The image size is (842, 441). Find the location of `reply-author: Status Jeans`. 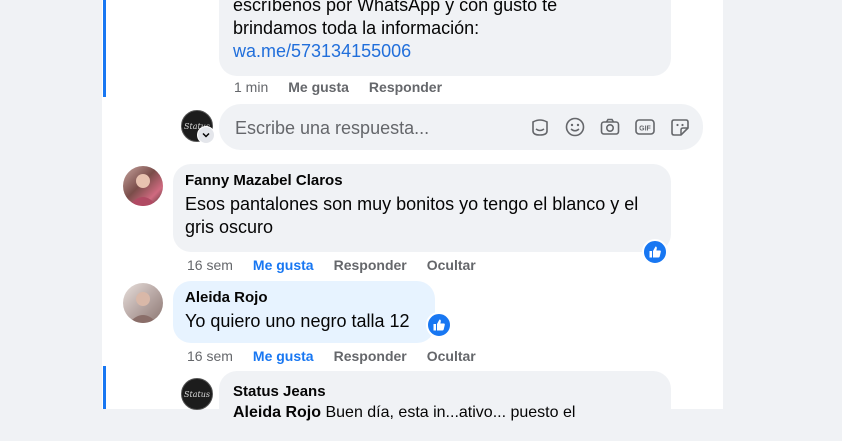

reply-author: Status Jeans is located at coordinates (445, 392).